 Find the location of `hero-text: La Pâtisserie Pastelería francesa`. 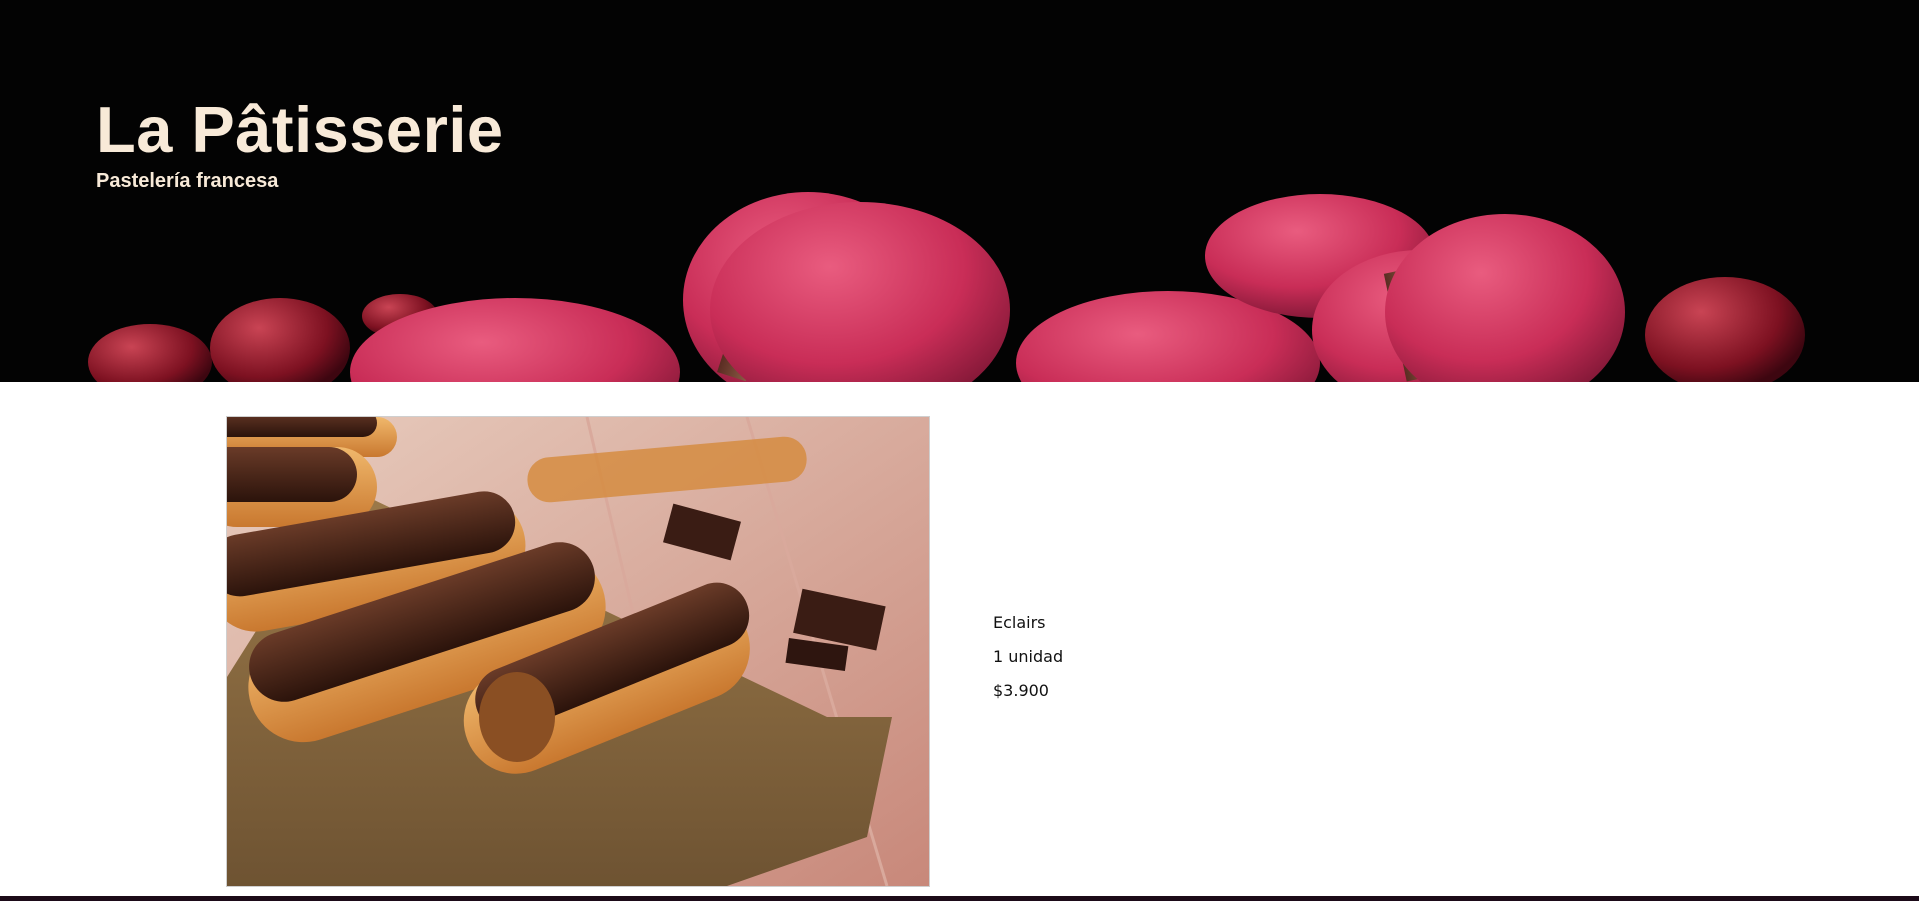

hero-text: La Pâtisserie Pastelería francesa is located at coordinates (300, 142).